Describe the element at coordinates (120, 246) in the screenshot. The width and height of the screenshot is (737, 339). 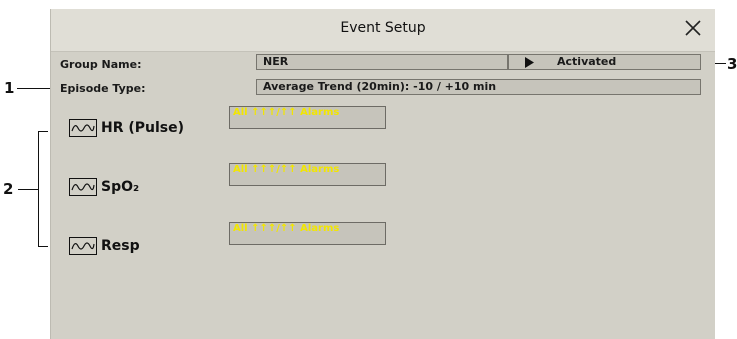
I see `param-name: Resp` at that location.